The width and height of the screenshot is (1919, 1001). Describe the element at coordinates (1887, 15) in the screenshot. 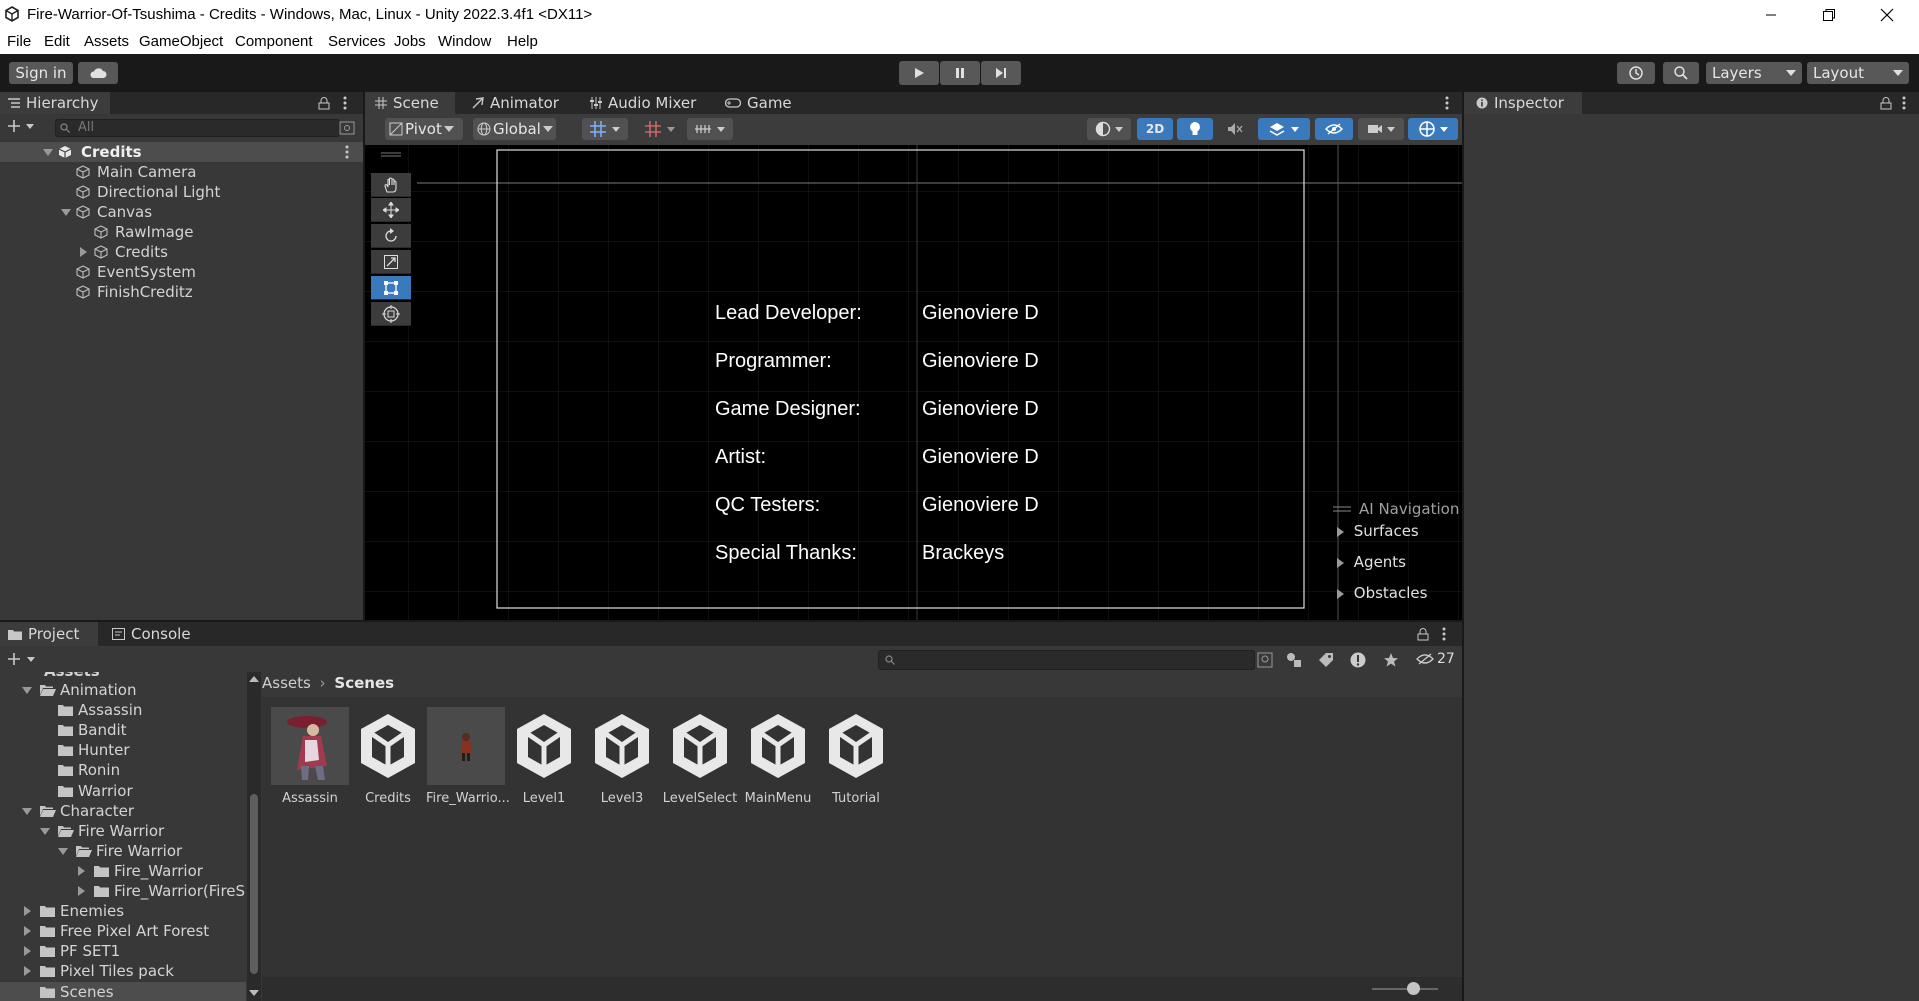

I see `close-button` at that location.